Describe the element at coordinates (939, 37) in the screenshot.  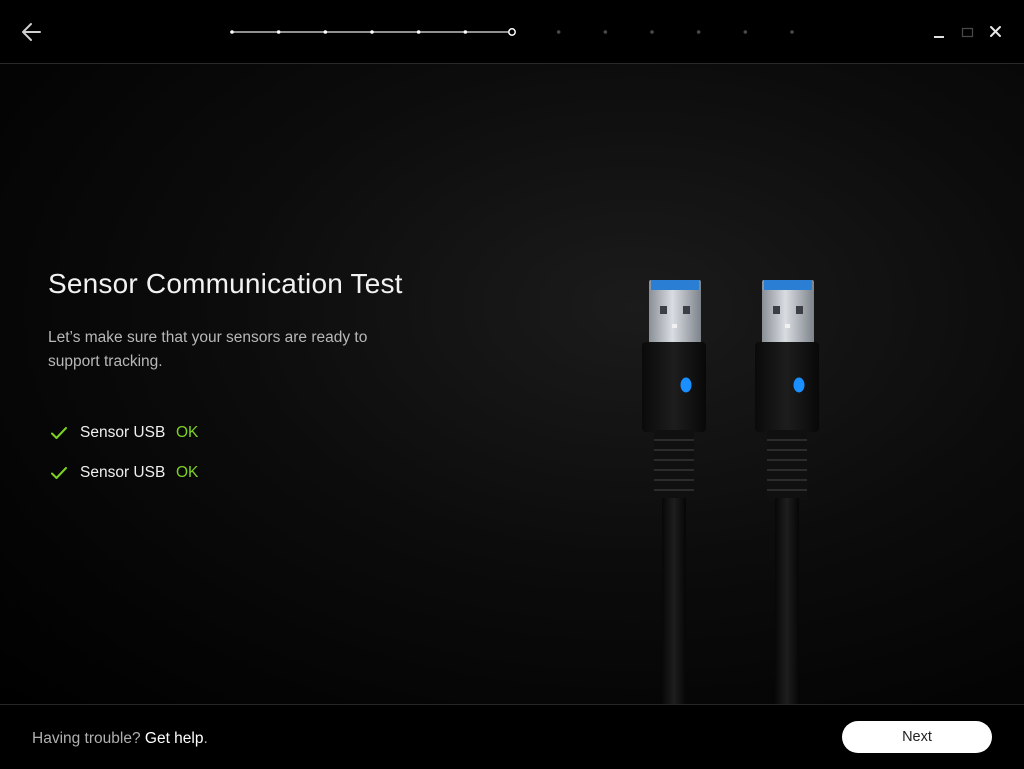
I see `minimize-icon` at that location.